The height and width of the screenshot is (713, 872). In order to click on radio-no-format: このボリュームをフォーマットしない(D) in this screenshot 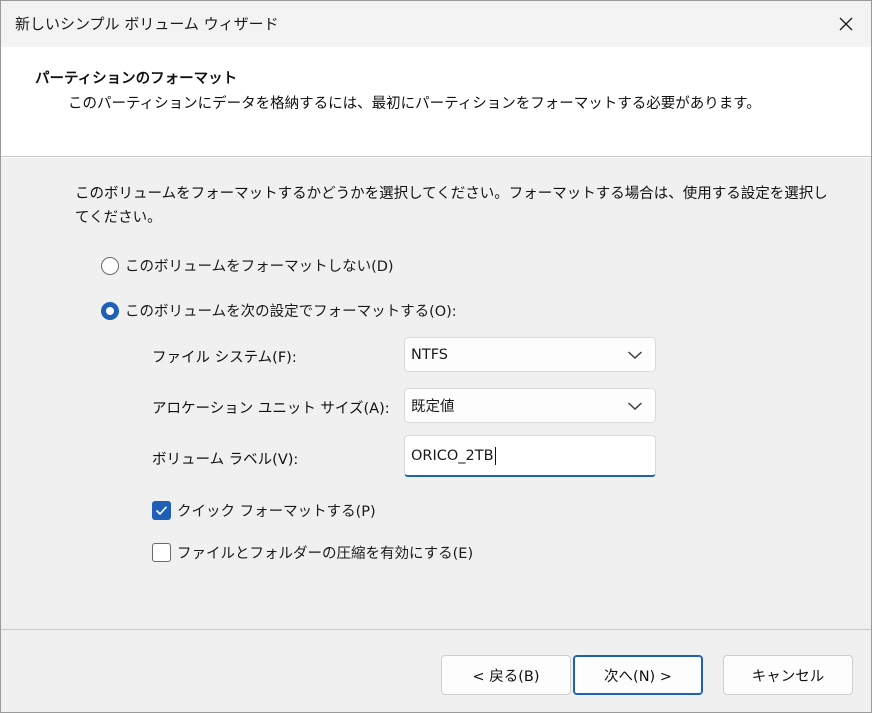, I will do `click(247, 265)`.